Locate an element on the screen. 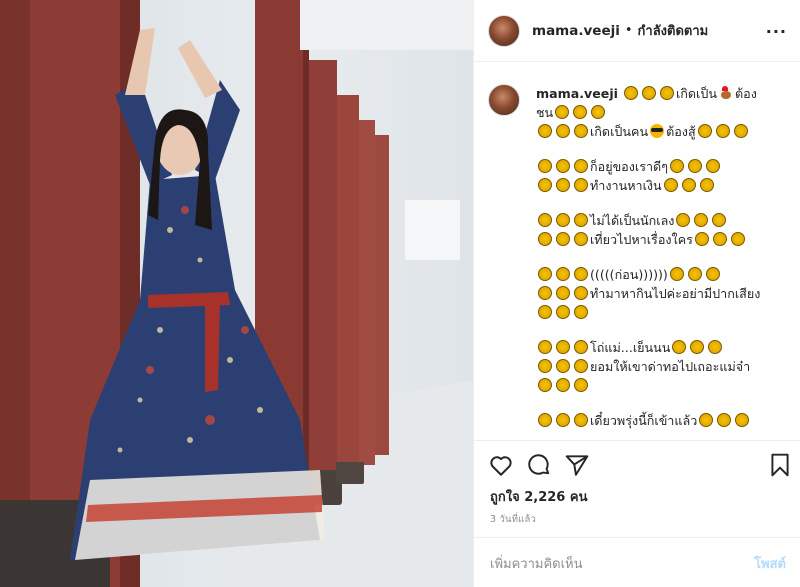  comment-input: เพิ่มความคิดเห็น is located at coordinates (536, 563).